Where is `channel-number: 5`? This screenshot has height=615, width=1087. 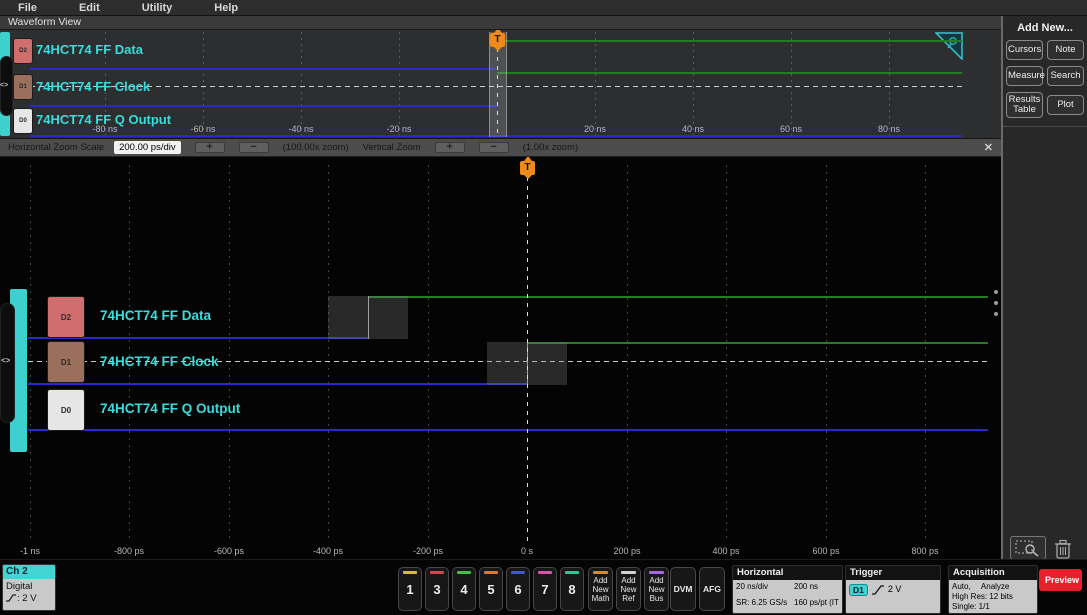
channel-number: 5 is located at coordinates (491, 589).